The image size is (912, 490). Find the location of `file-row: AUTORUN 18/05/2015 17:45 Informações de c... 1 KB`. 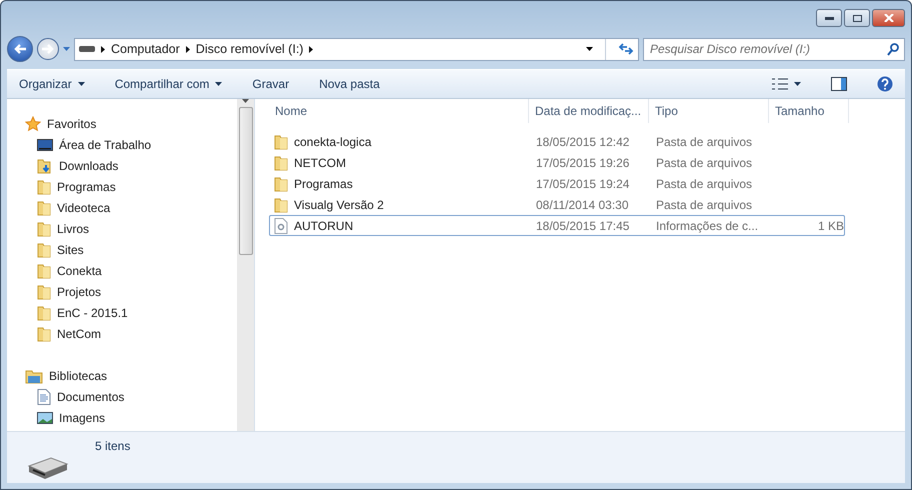

file-row: AUTORUN 18/05/2015 17:45 Informações de c... 1 KB is located at coordinates (557, 225).